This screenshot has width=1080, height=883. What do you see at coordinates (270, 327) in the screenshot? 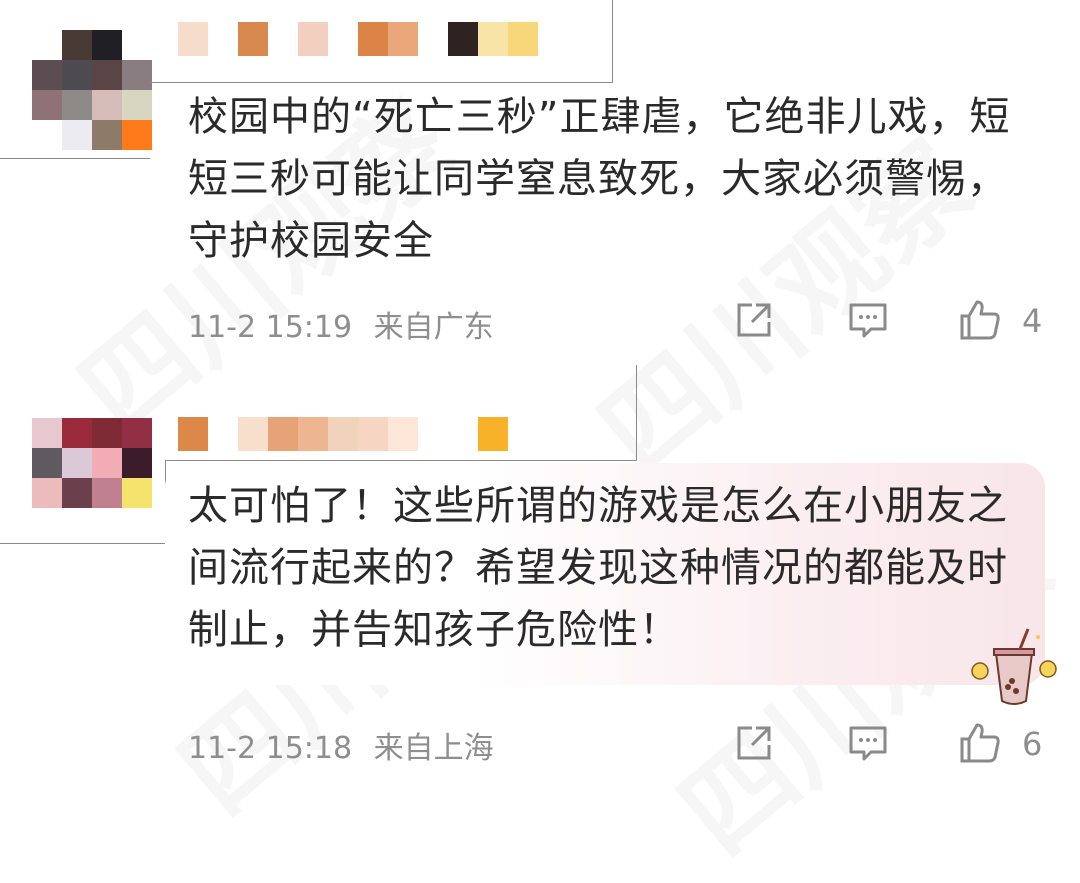
I see `comment-date: 11-2 15:19` at bounding box center [270, 327].